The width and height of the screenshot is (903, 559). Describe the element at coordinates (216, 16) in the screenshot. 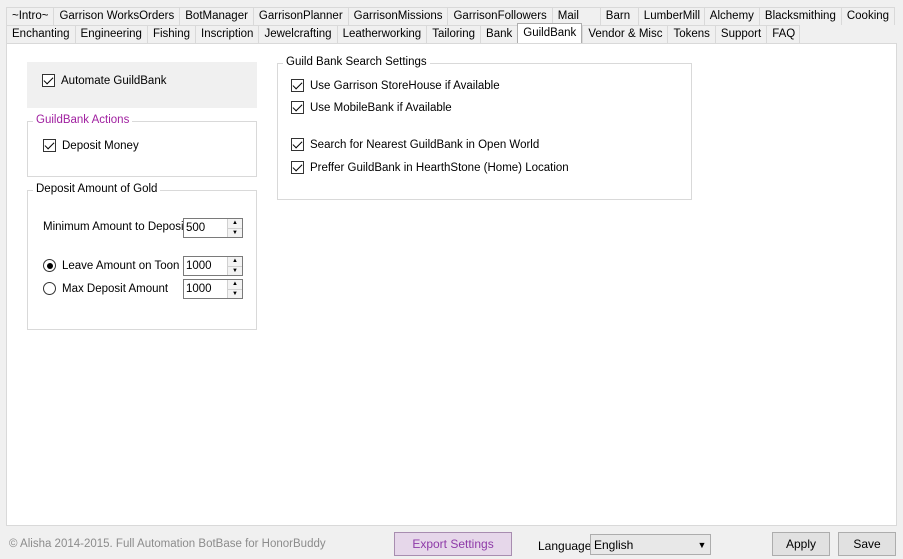

I see `tab-botmanager: BotManager` at that location.